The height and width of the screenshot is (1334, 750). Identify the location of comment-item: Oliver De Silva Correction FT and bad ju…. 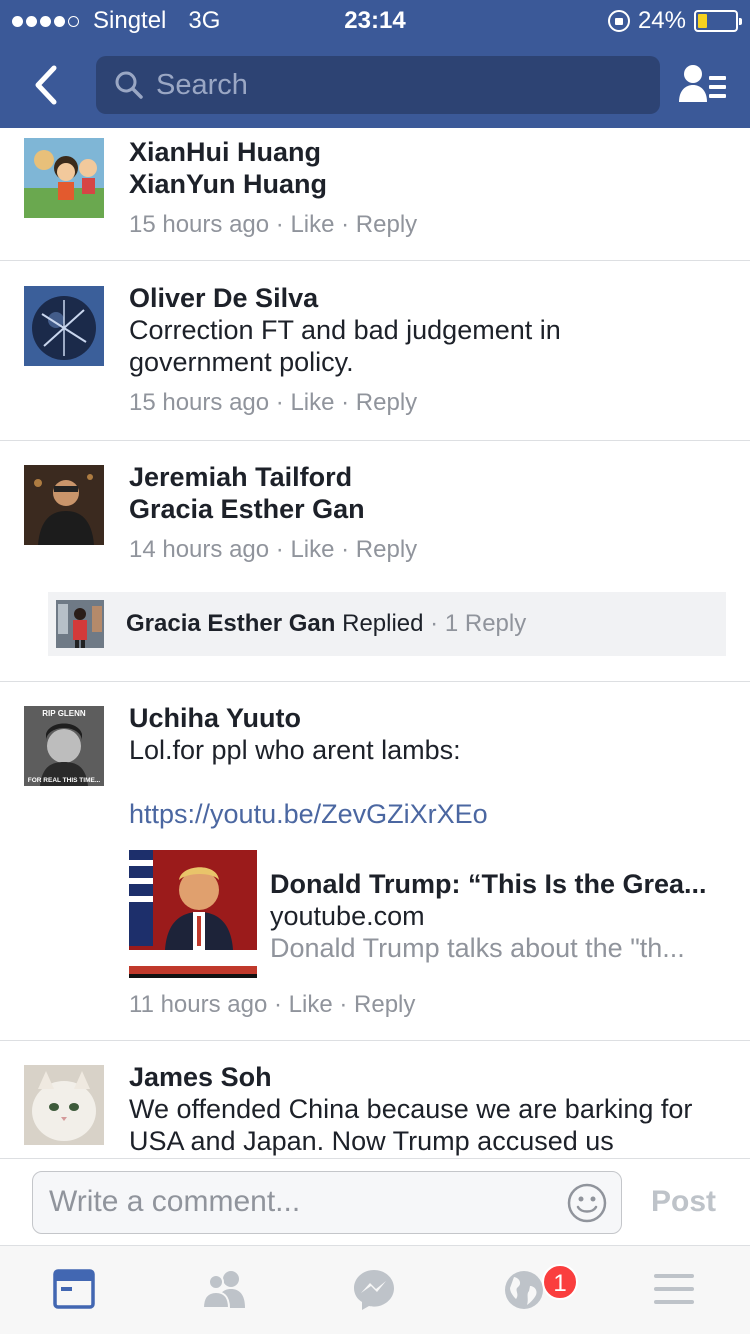
(375, 351).